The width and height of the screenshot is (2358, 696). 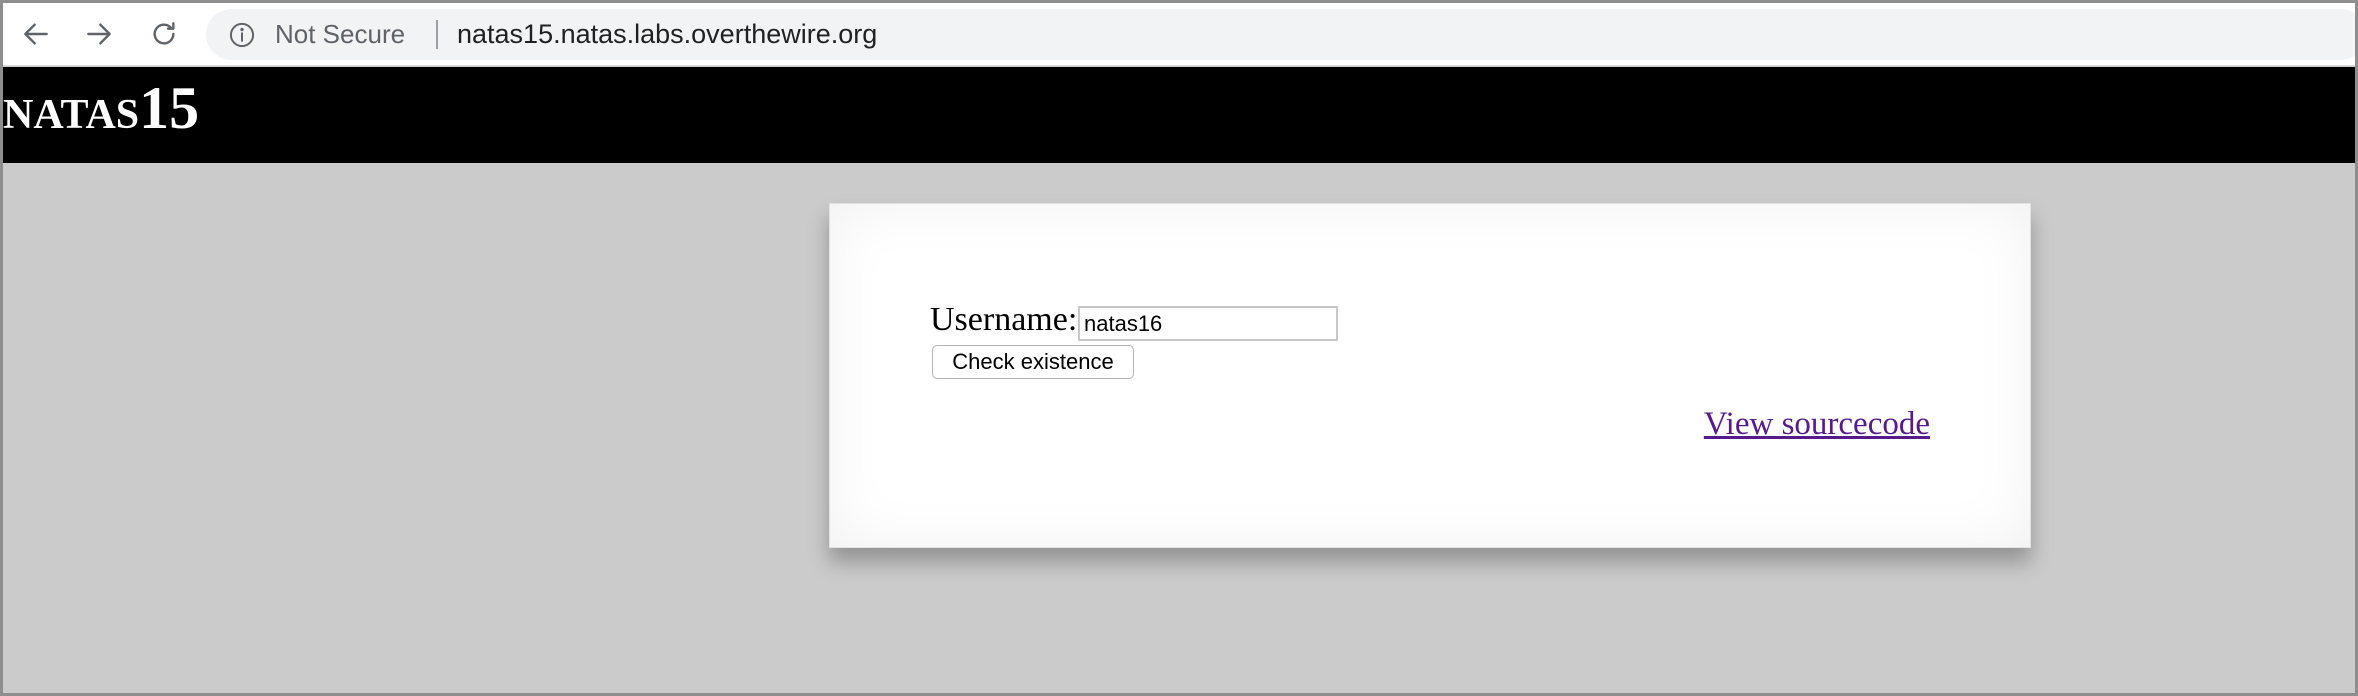 I want to click on reload-button, so click(x=164, y=34).